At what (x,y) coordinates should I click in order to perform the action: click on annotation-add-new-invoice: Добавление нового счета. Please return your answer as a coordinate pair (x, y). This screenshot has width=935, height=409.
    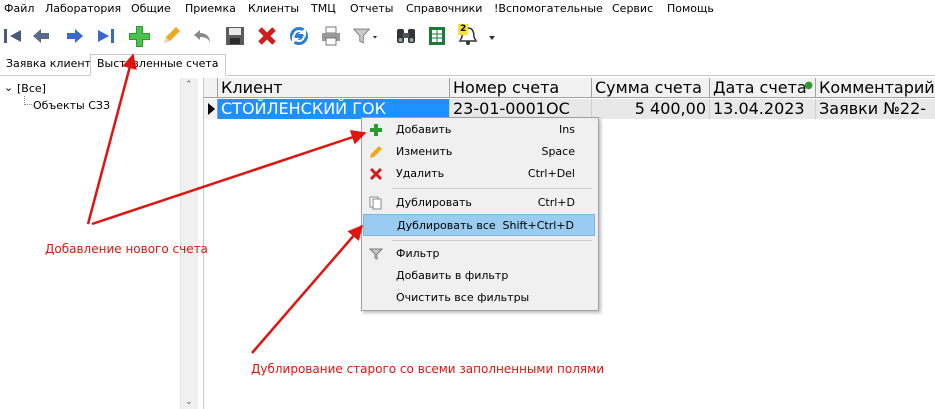
    Looking at the image, I should click on (126, 249).